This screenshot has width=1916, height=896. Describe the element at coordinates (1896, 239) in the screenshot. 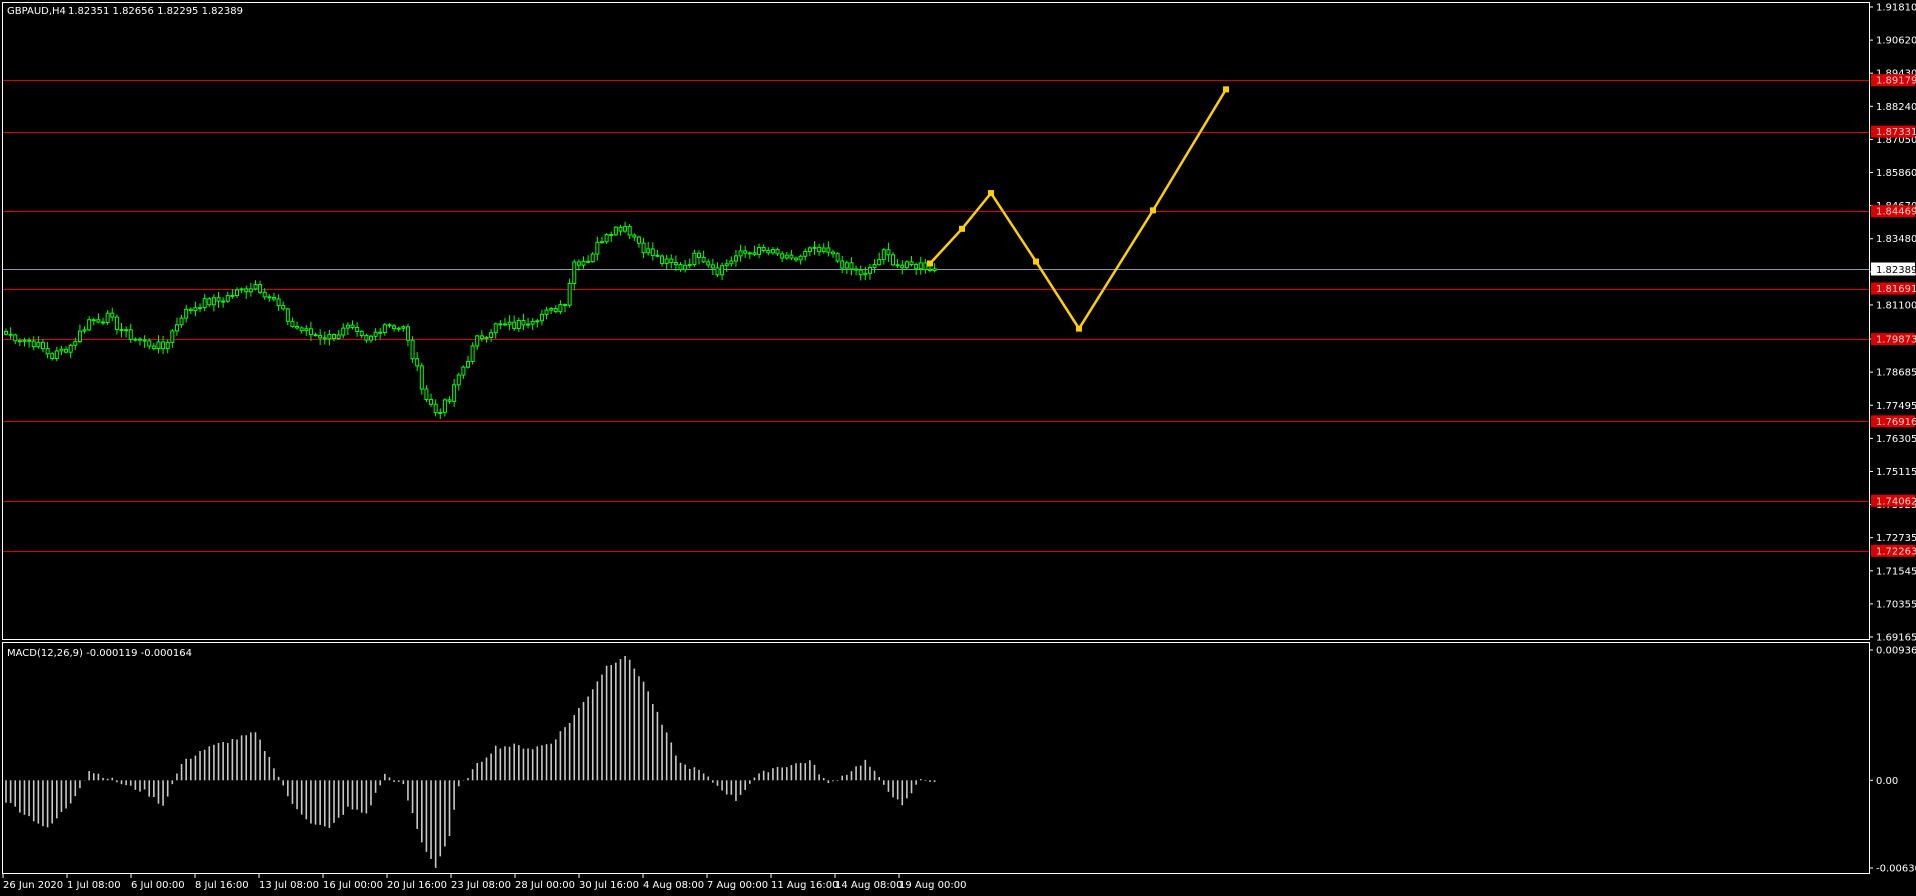

I see `price-tick-label: 1.83480` at that location.